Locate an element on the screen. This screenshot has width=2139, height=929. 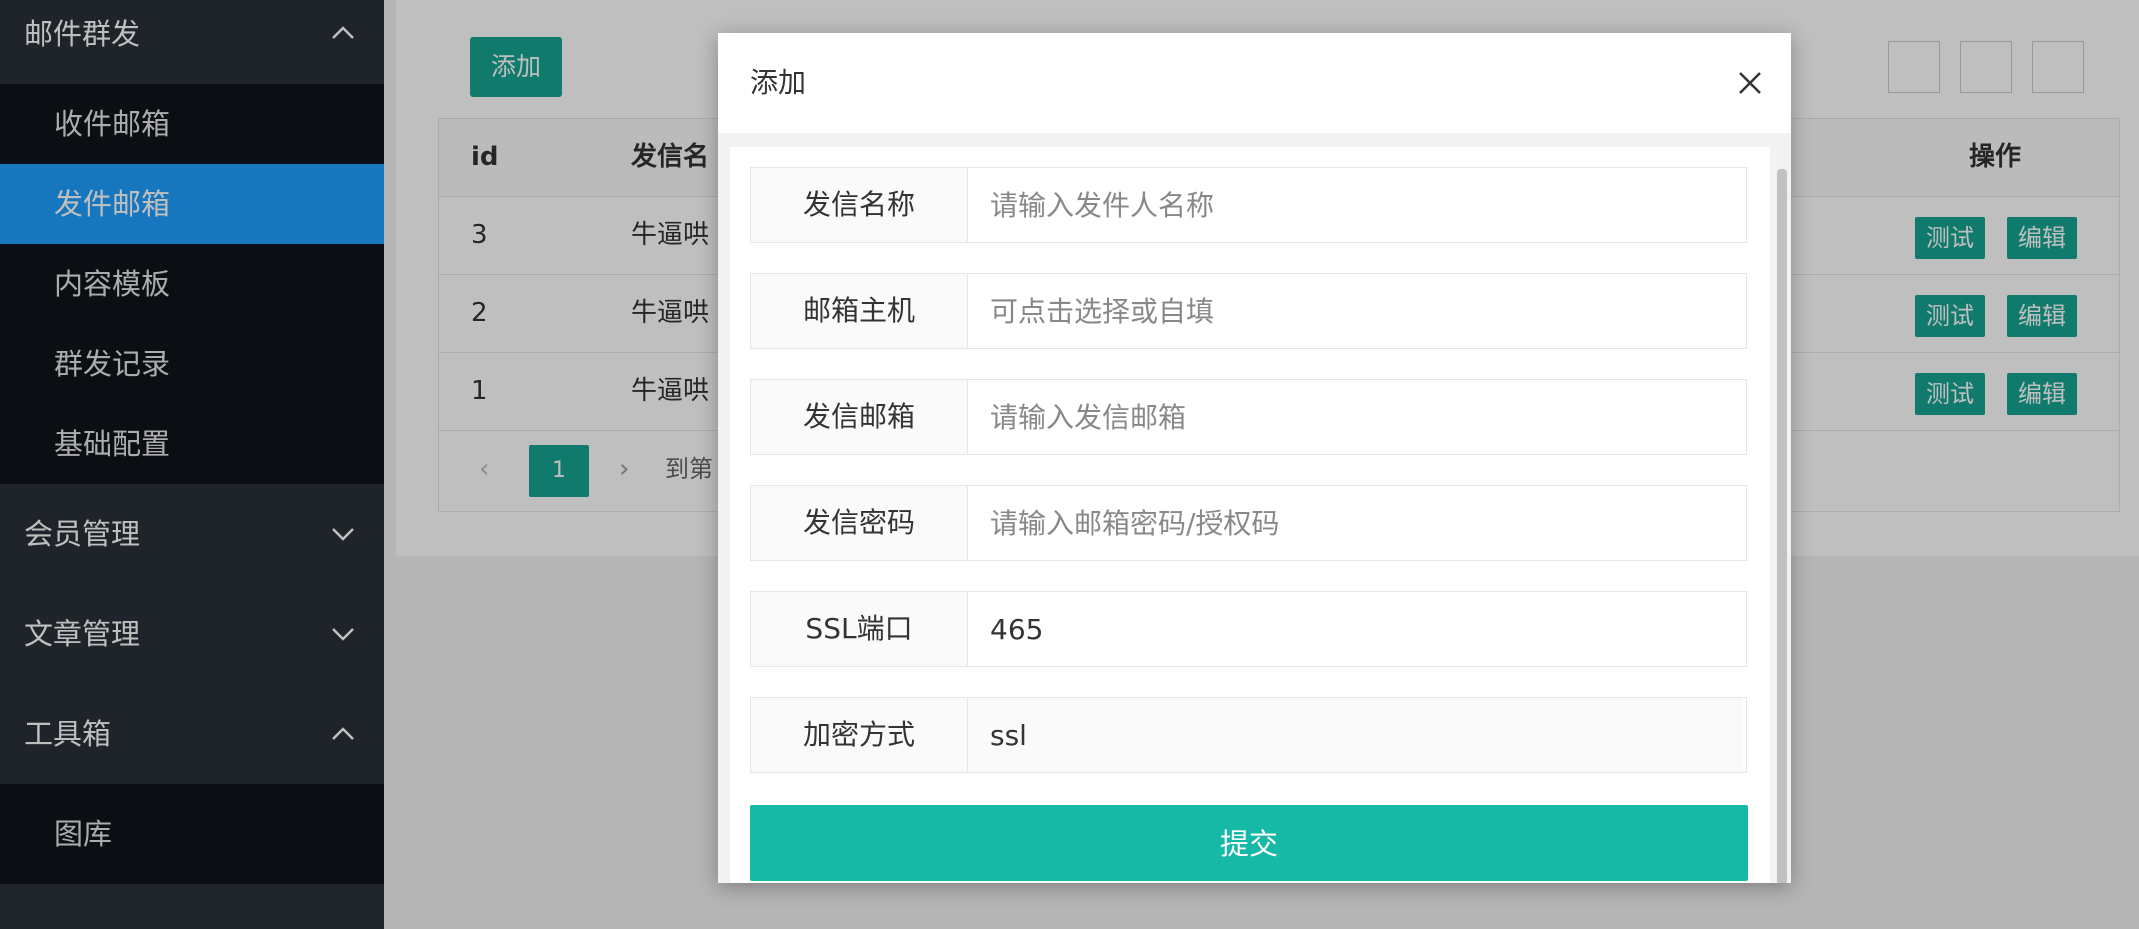
form-field-password: 发信密码 is located at coordinates (1248, 523).